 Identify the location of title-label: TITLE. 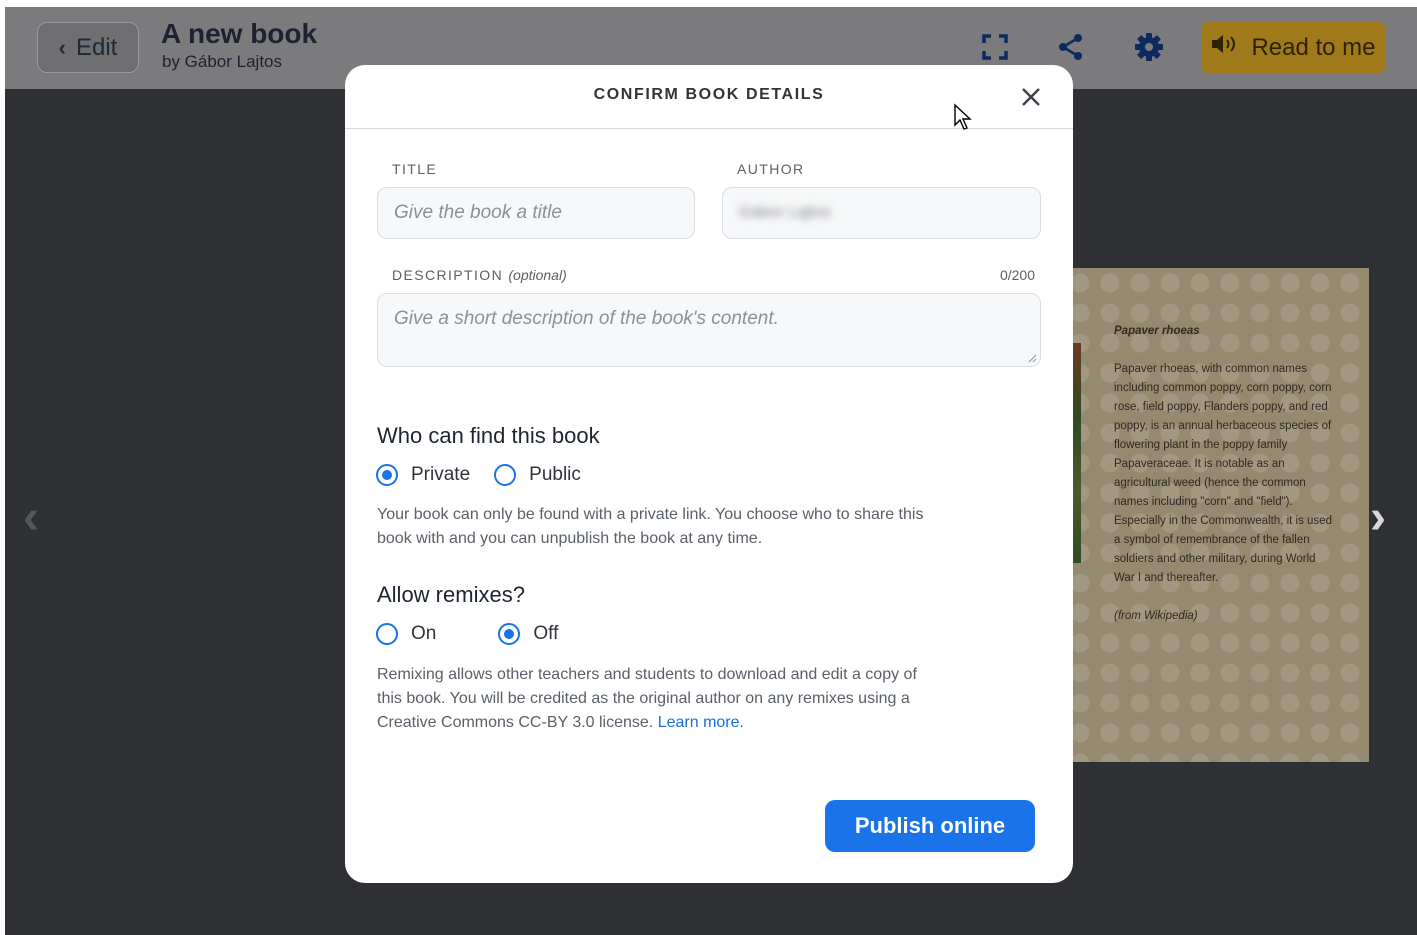
(415, 169).